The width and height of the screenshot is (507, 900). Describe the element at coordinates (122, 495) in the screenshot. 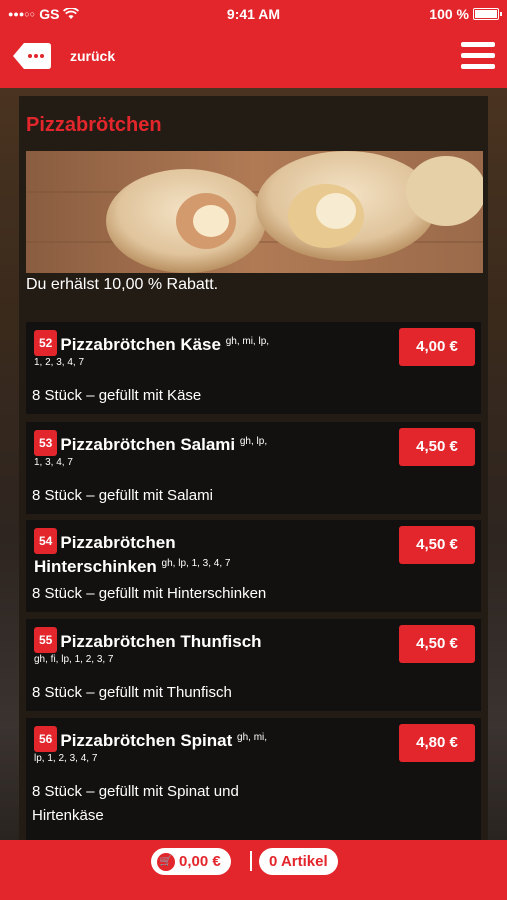

I see `item-description: 8 Stück – gefüllt mit Salami` at that location.